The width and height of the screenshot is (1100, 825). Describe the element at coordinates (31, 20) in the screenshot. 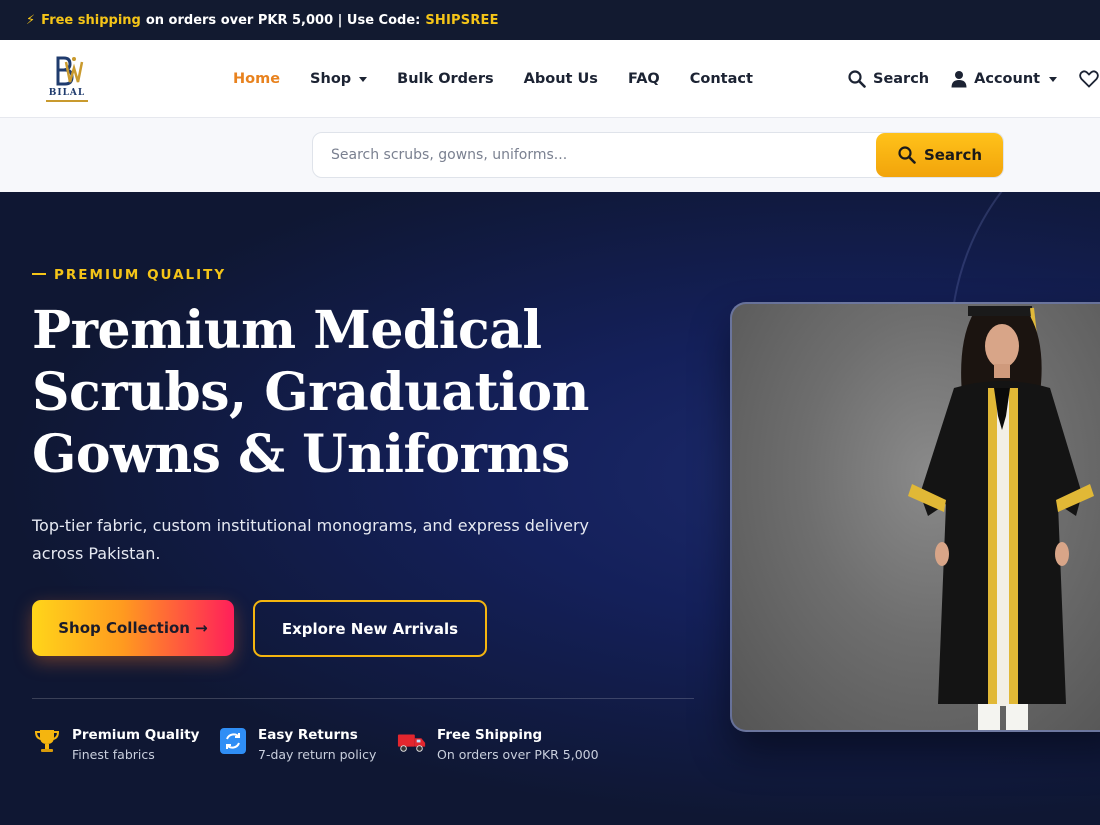

I see `lightning-icon: ⚡` at that location.